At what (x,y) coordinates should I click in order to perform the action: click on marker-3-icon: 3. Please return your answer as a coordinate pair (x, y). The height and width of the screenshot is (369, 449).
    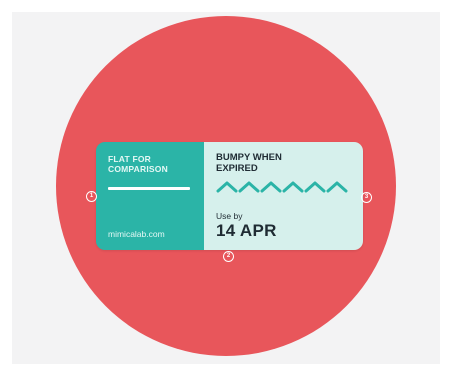
    Looking at the image, I should click on (366, 197).